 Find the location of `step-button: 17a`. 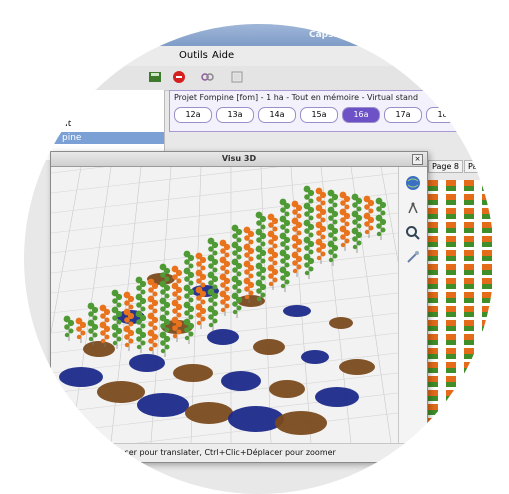

step-button: 17a is located at coordinates (403, 115).